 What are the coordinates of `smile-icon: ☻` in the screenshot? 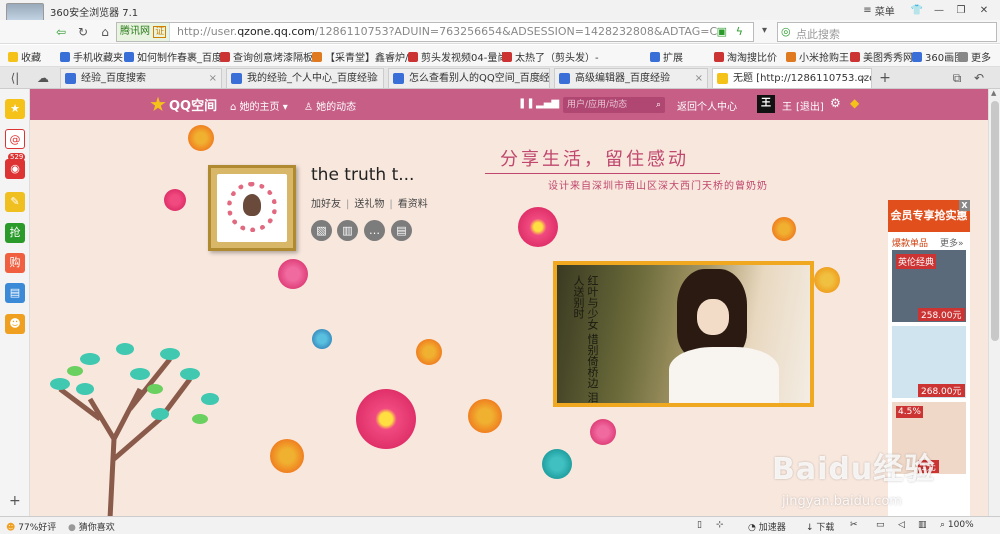 It's located at (11, 528).